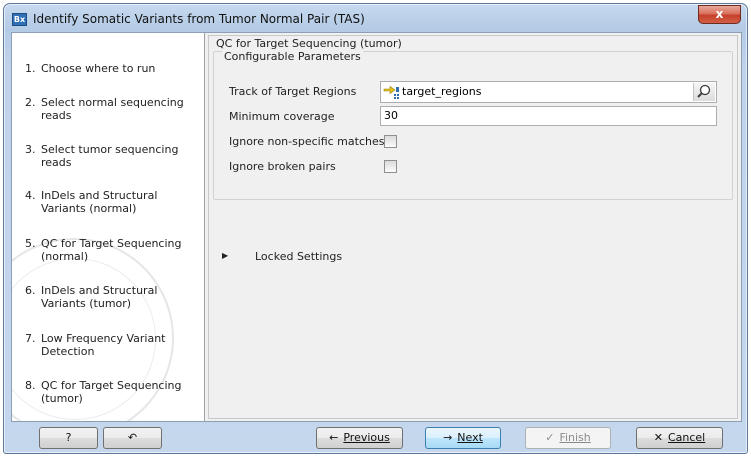 This screenshot has width=751, height=456. Describe the element at coordinates (548, 92) in the screenshot. I see `track-of-target-regions-field: target_regions` at that location.